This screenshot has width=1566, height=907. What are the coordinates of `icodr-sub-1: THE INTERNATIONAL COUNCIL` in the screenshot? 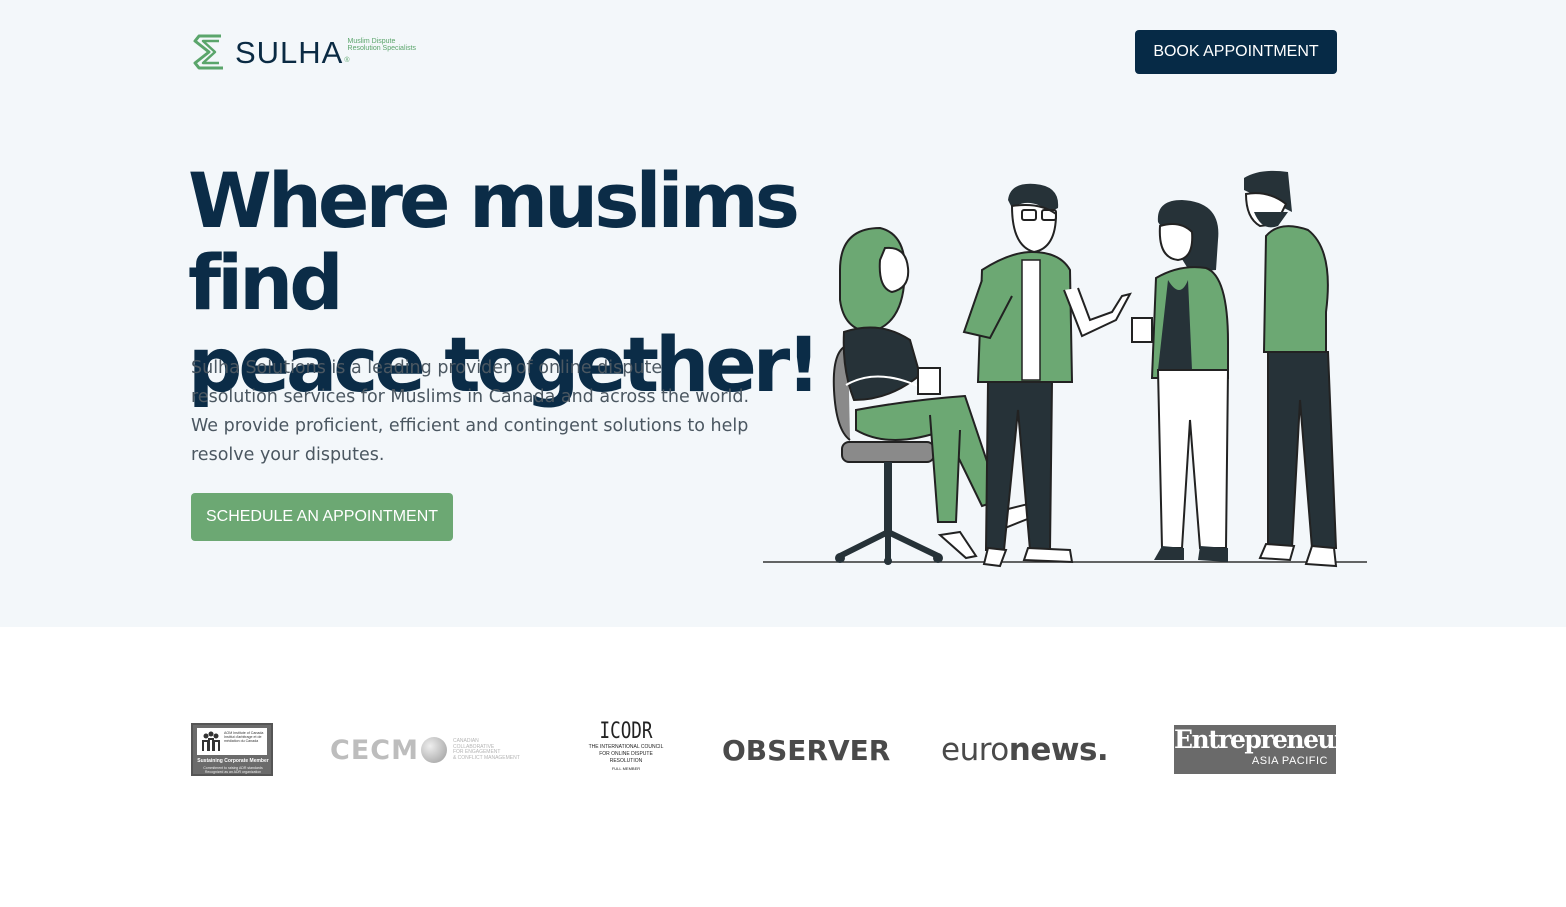 It's located at (626, 747).